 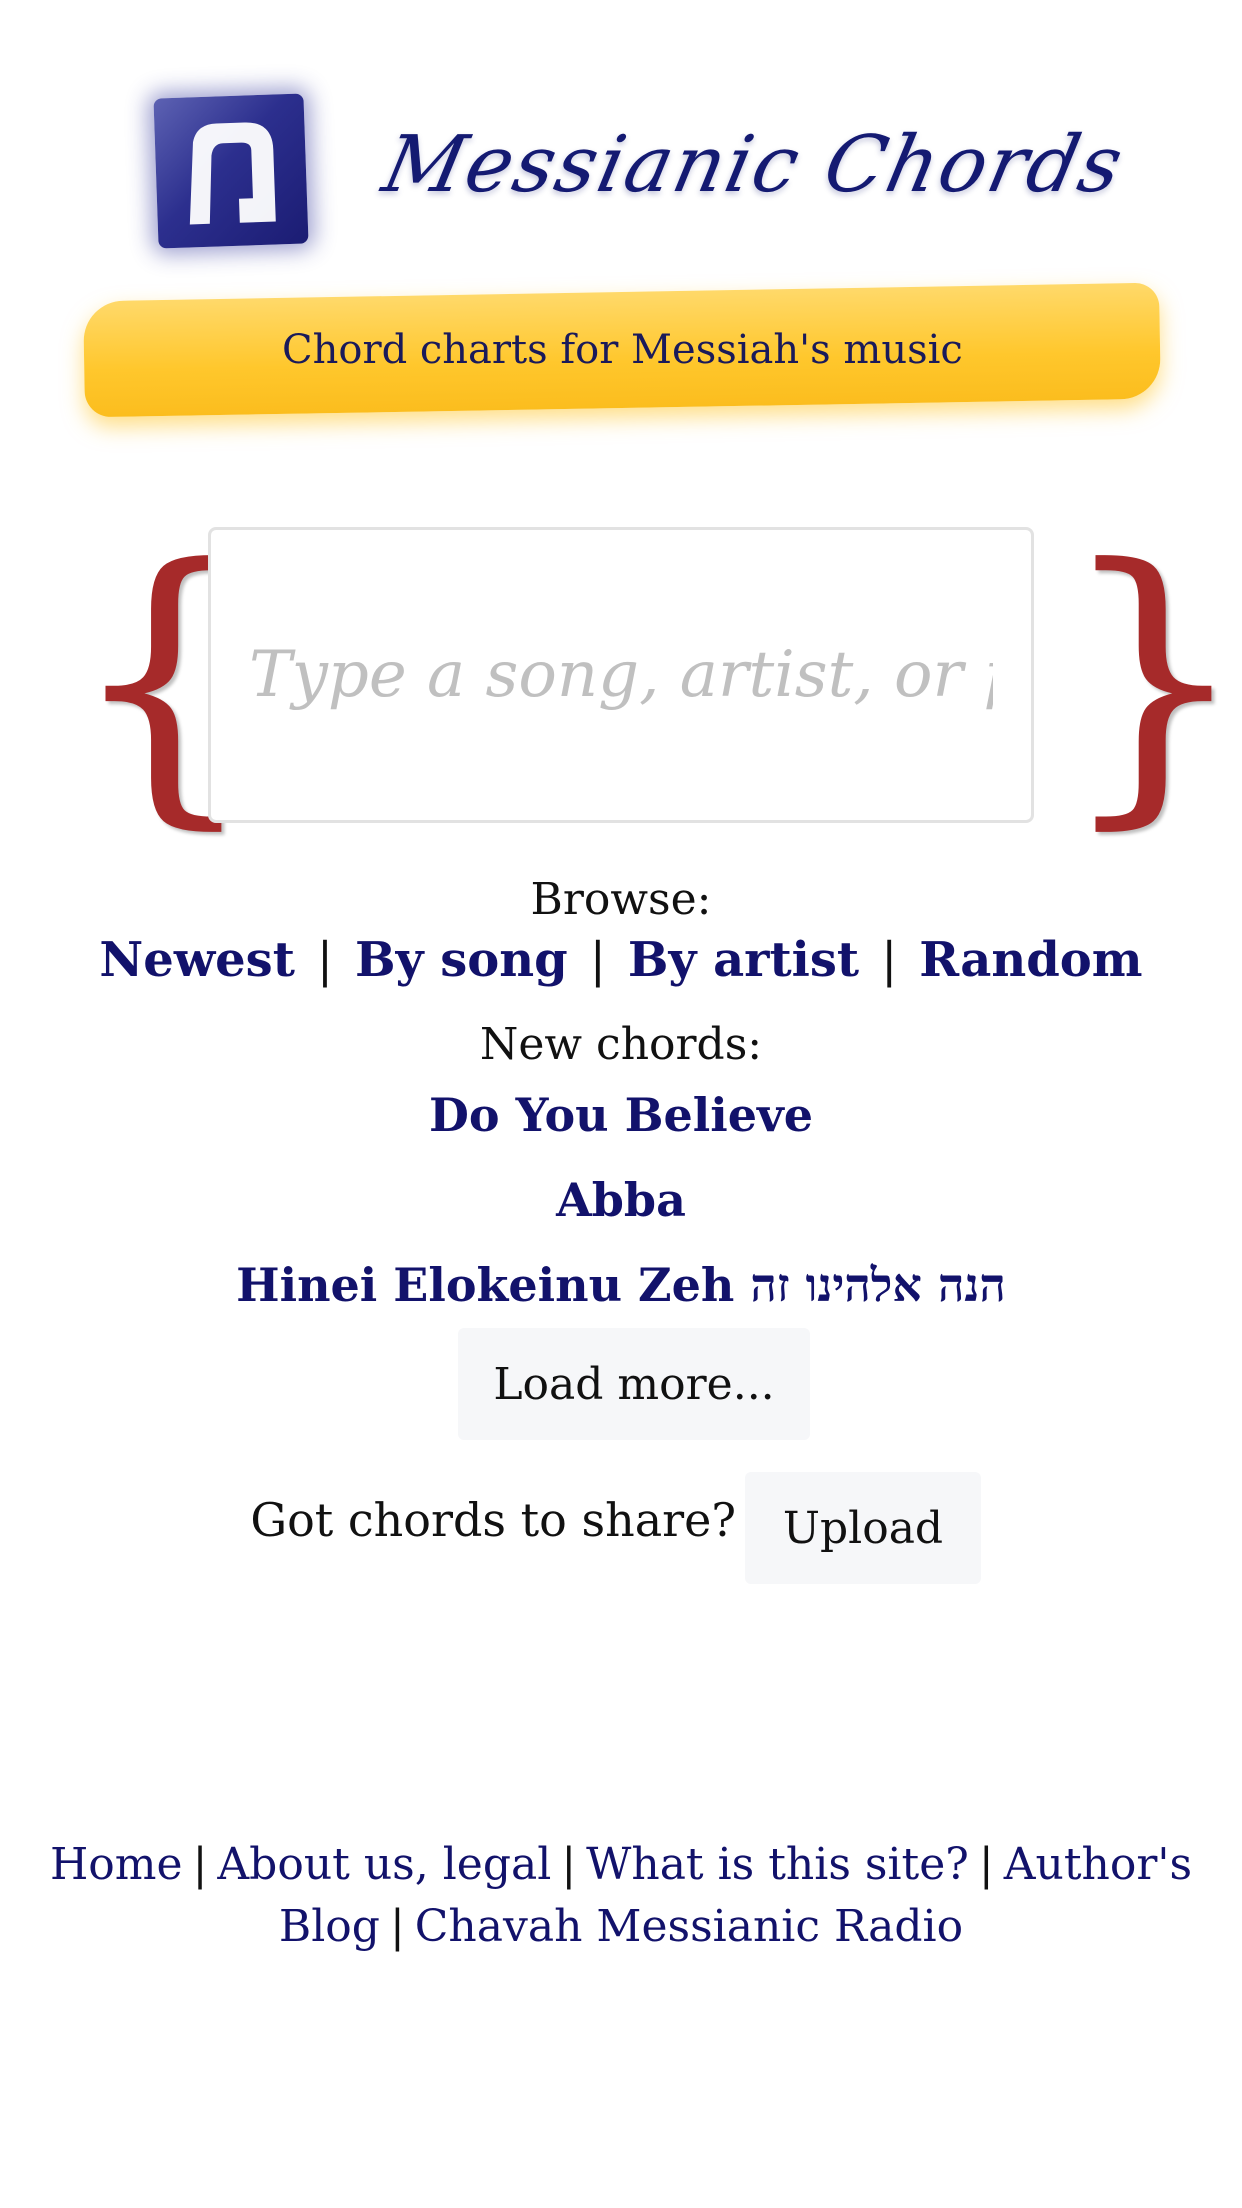 I want to click on new-song-link: Hinei Elokeinu Zeh הנה אלהינו זה, so click(x=621, y=1285).